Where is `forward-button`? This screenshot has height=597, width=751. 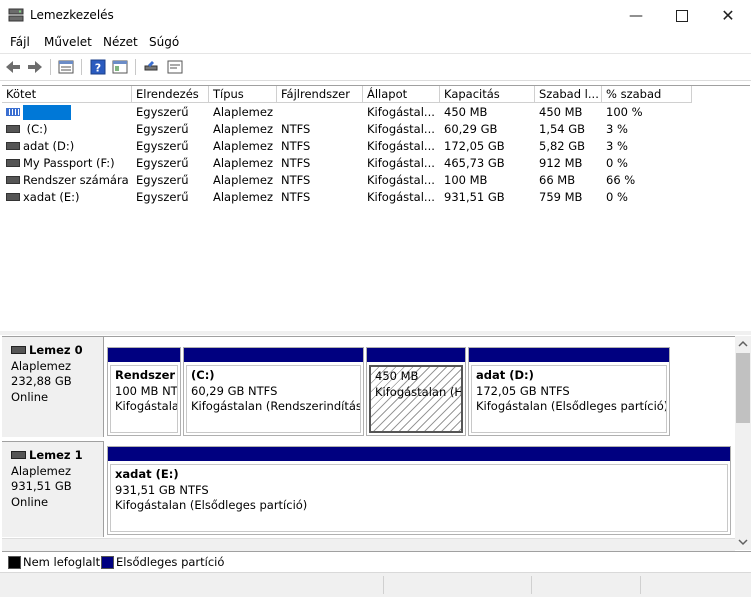
forward-button is located at coordinates (35, 67).